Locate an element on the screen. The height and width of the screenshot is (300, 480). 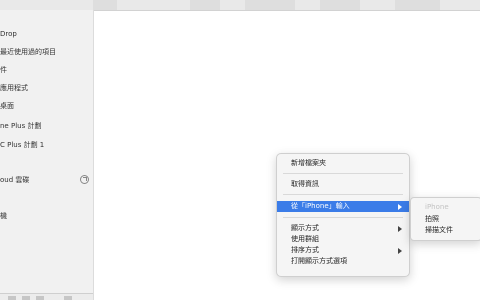
submenu-item-scan-documents: 掃描文件 is located at coordinates (445, 230).